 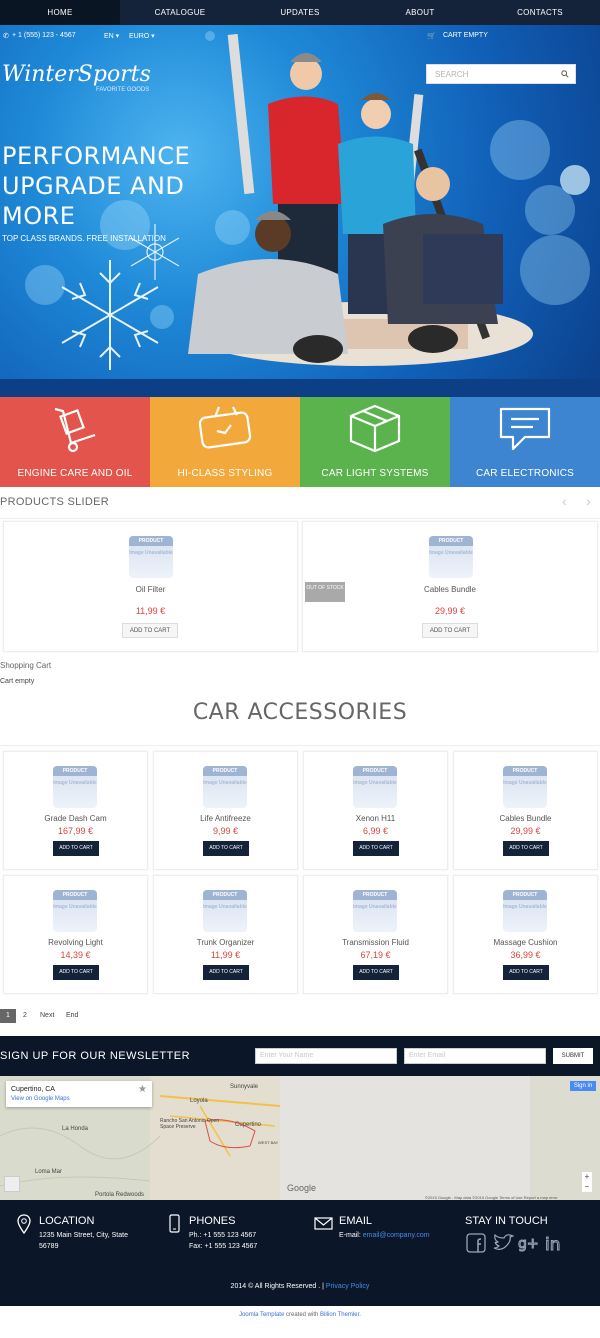 I want to click on chevron-left-icon: ‹, so click(x=564, y=501).